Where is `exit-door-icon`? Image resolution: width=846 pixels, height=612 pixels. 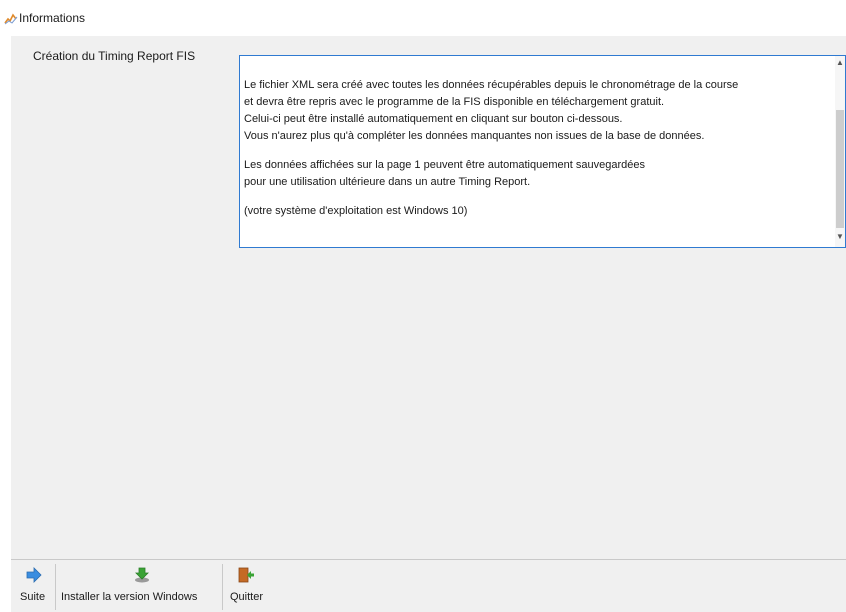 exit-door-icon is located at coordinates (246, 575).